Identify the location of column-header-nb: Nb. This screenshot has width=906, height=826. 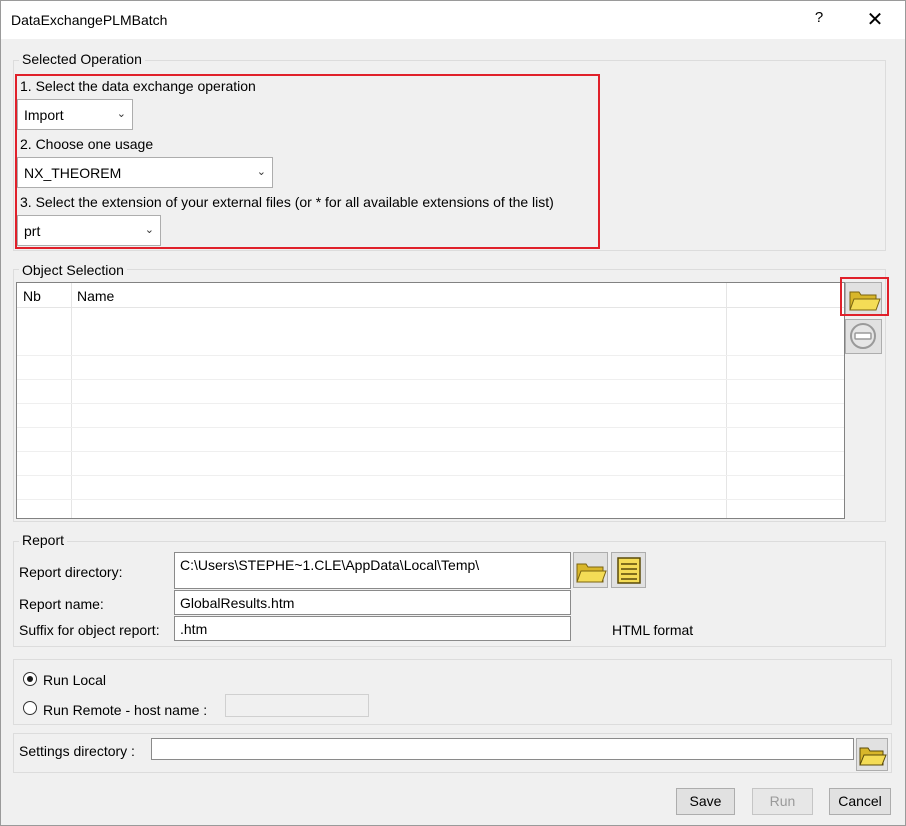
(32, 296).